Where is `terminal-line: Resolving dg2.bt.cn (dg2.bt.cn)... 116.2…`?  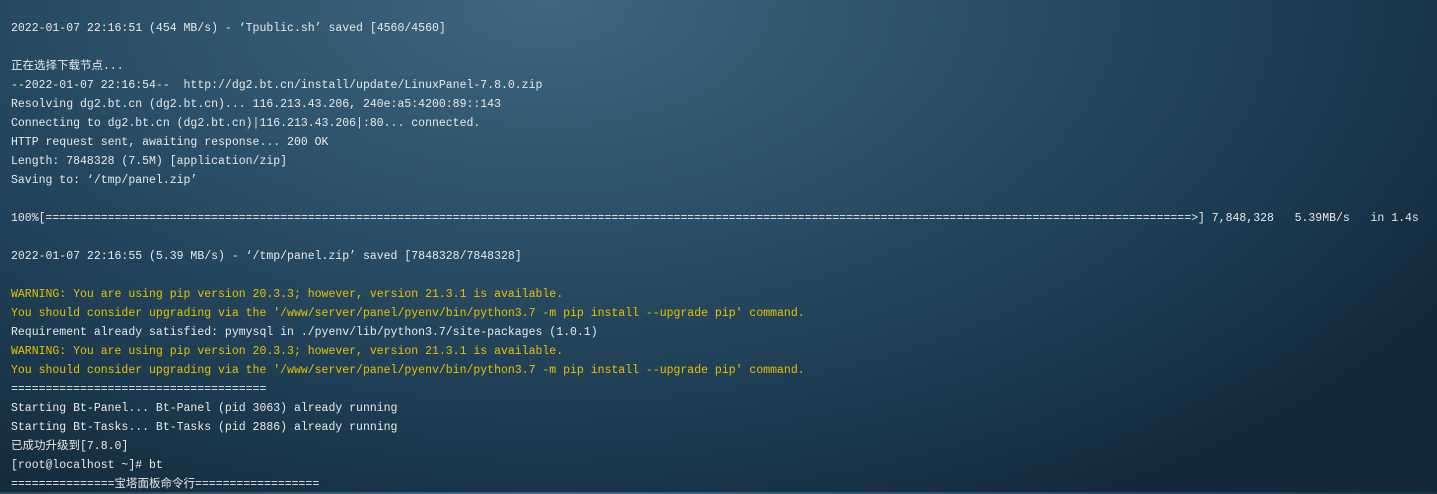 terminal-line: Resolving dg2.bt.cn (dg2.bt.cn)... 116.2… is located at coordinates (256, 104).